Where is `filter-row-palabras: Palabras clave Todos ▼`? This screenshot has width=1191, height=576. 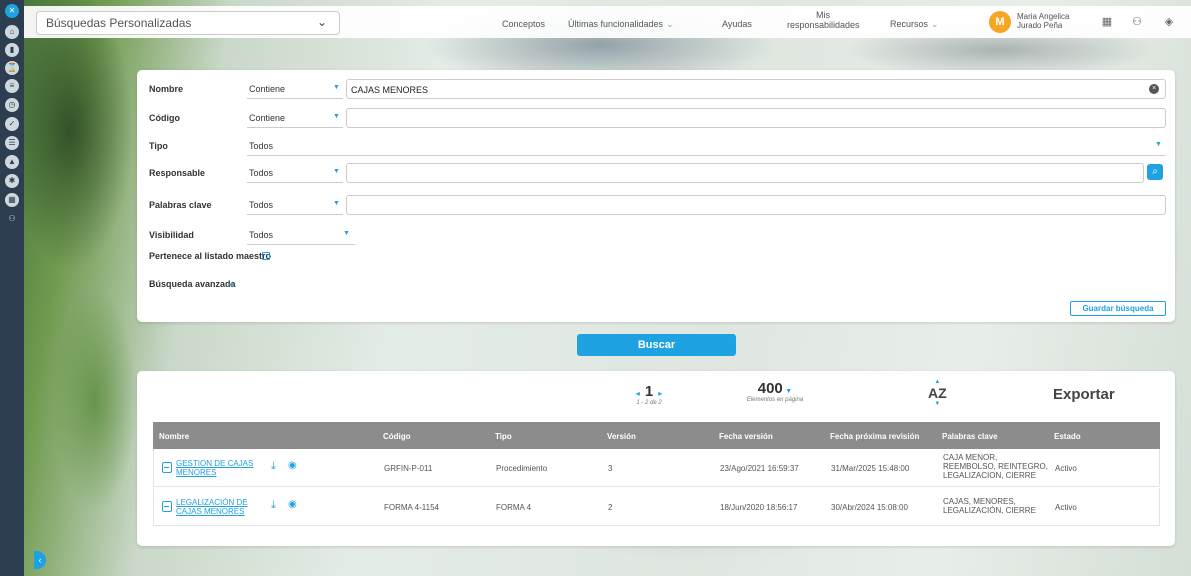
filter-row-palabras: Palabras clave Todos ▼ is located at coordinates (656, 205).